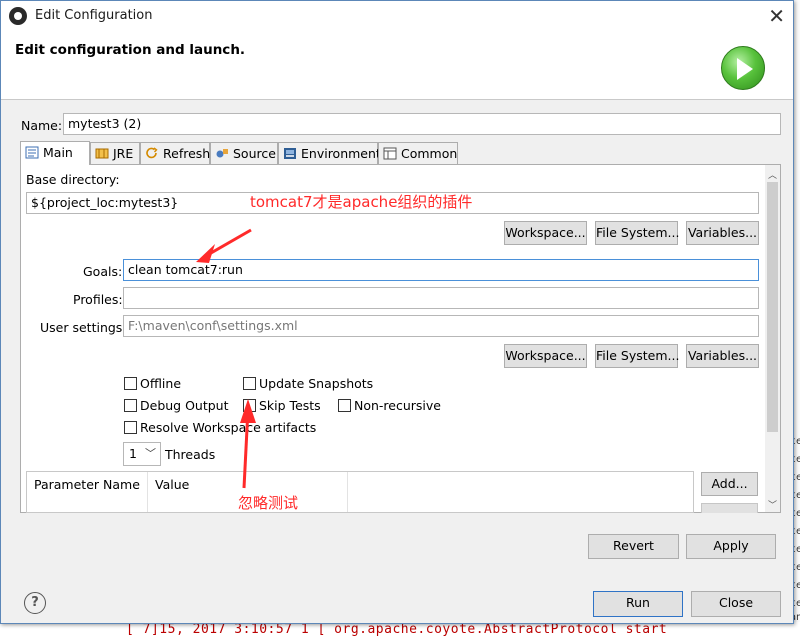 The image size is (800, 640). Describe the element at coordinates (743, 68) in the screenshot. I see `run-launch-icon` at that location.